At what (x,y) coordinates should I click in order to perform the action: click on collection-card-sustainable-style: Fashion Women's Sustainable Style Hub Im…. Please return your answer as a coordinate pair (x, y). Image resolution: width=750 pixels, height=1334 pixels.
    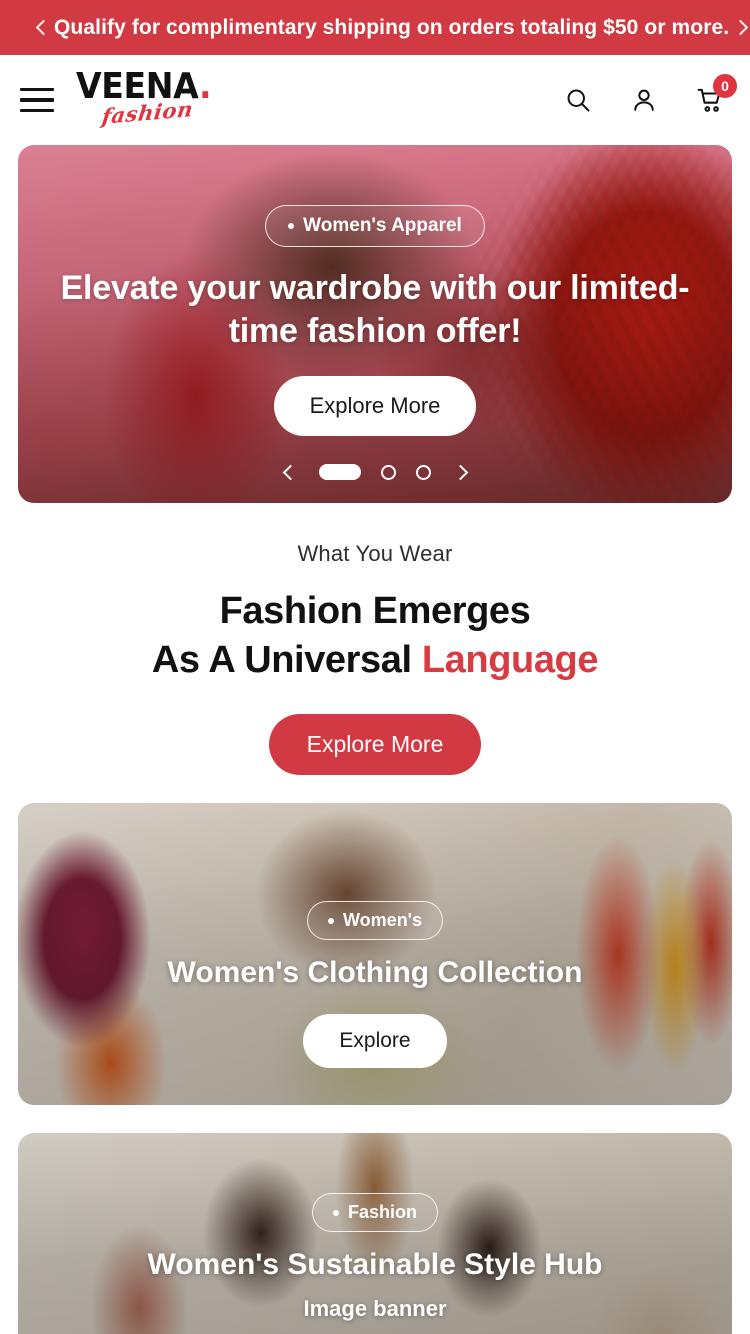
    Looking at the image, I should click on (375, 1233).